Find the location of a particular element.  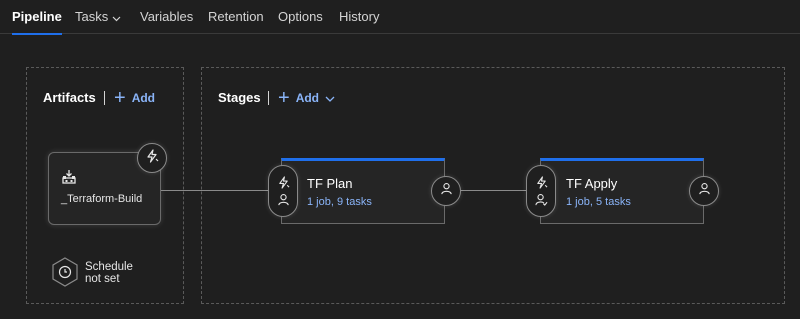

tab-label: History is located at coordinates (359, 16).